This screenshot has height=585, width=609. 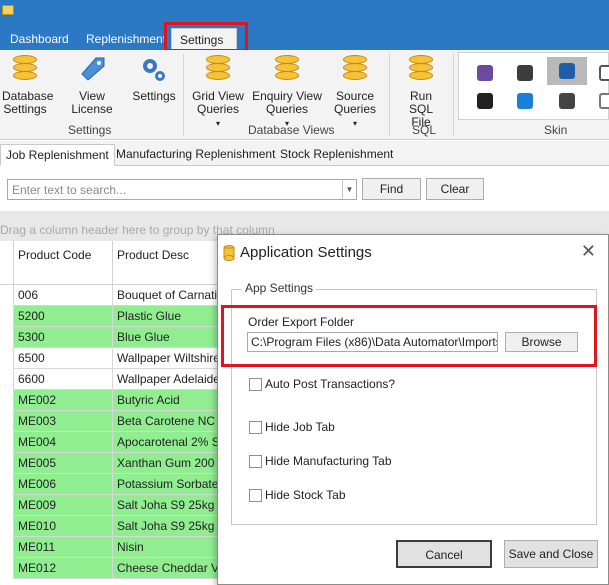 What do you see at coordinates (63, 484) in the screenshot?
I see `cell-product-code: ME006` at bounding box center [63, 484].